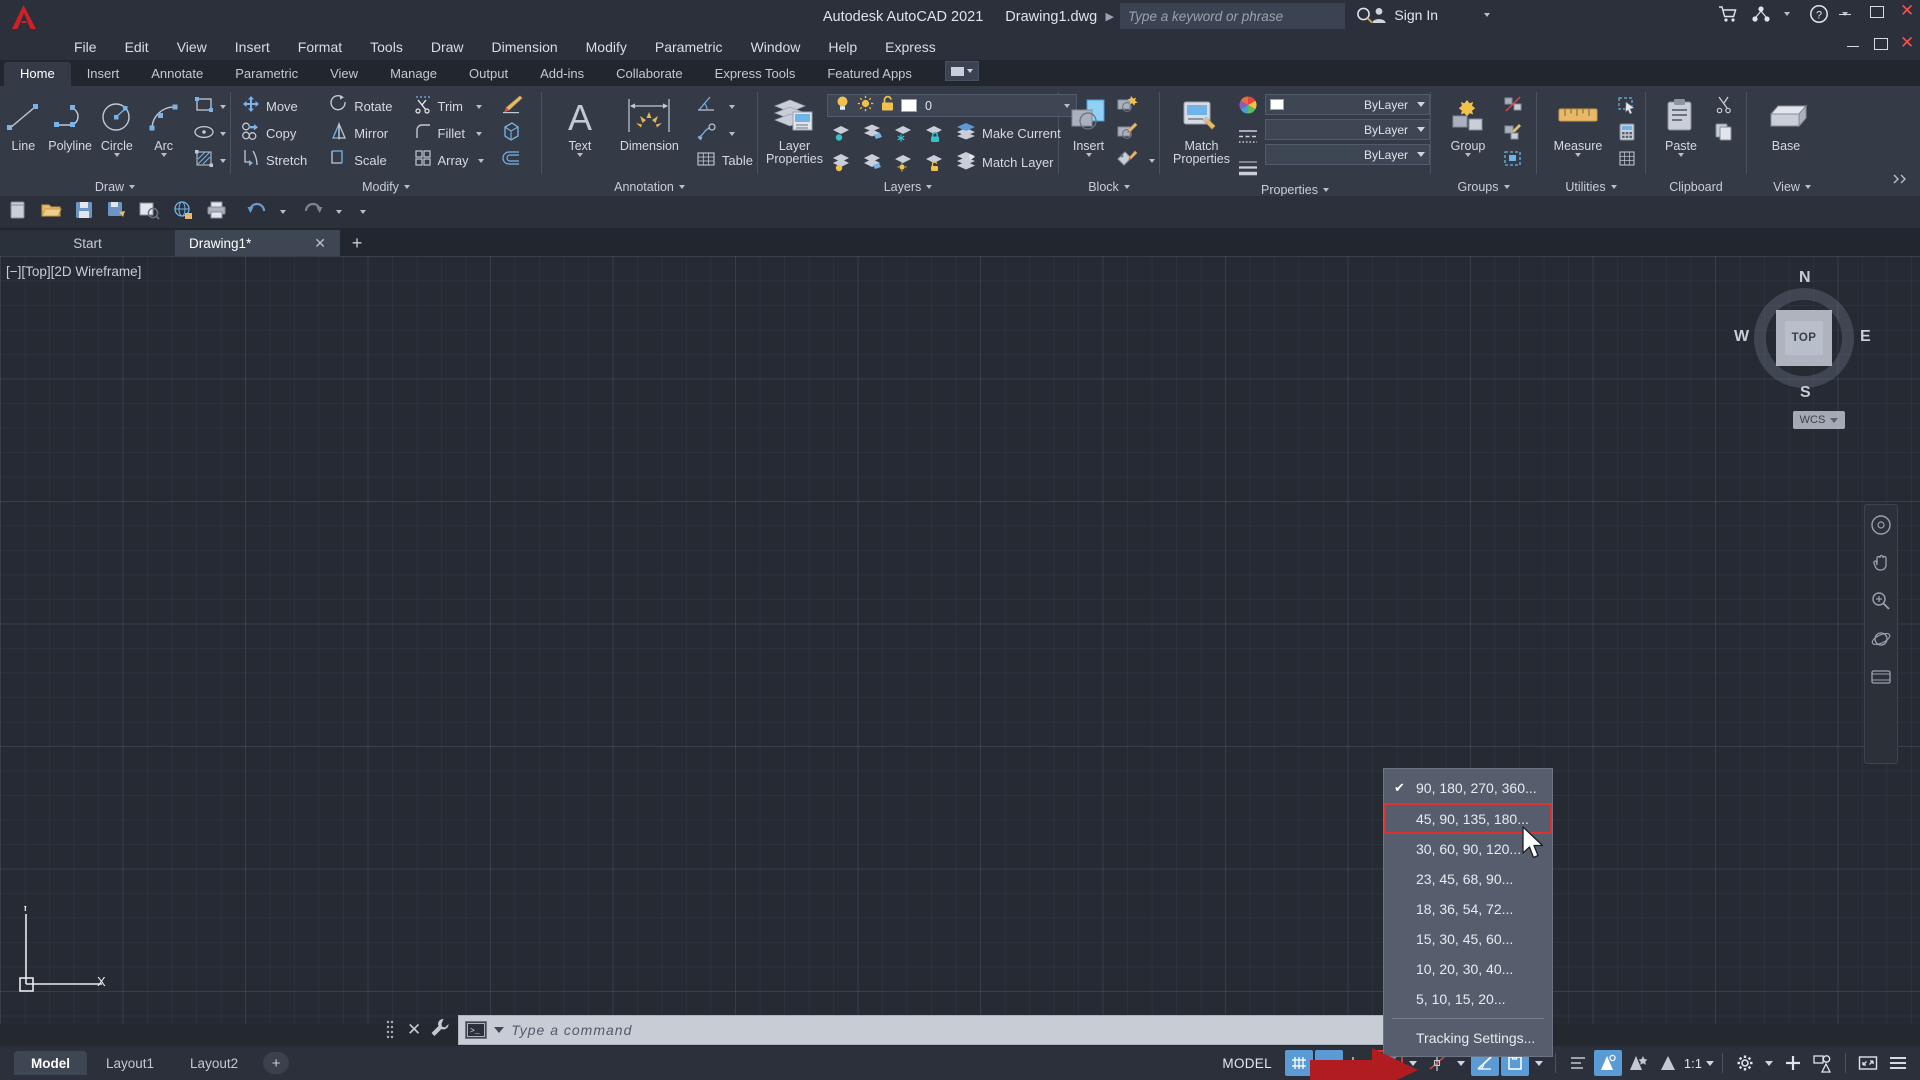  Describe the element at coordinates (386, 186) in the screenshot. I see `panel-label-modify: Modify` at that location.